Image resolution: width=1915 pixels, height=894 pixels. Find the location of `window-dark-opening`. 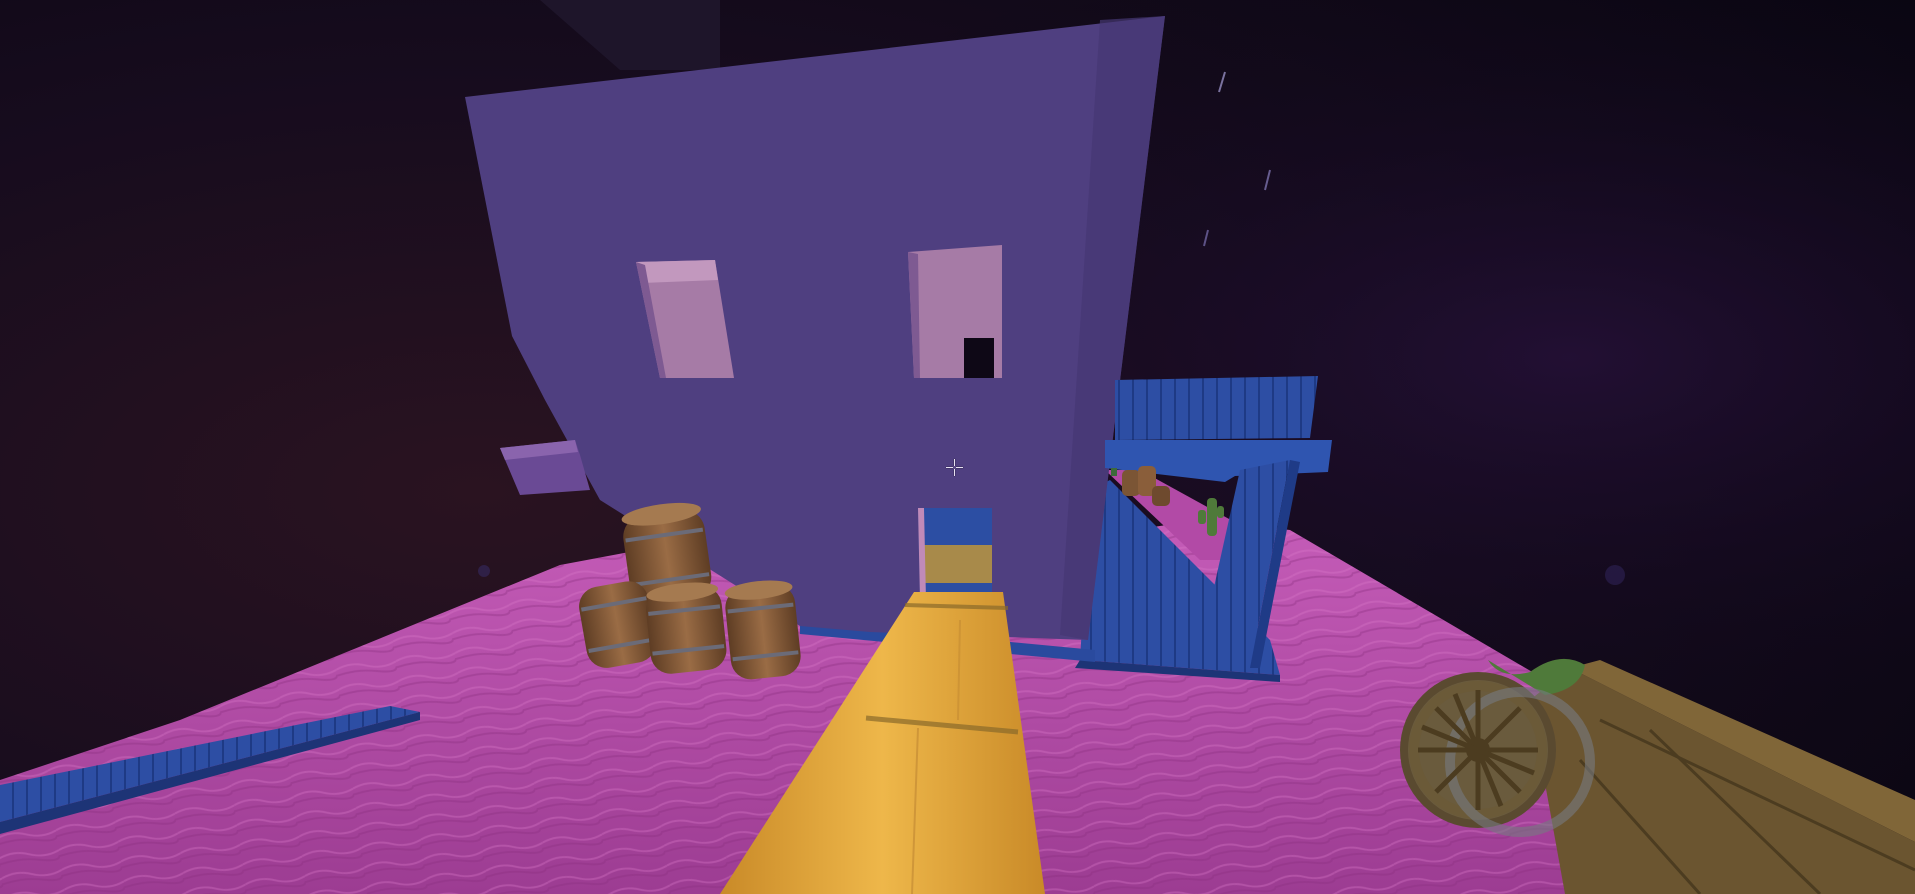

window-dark-opening is located at coordinates (979, 358).